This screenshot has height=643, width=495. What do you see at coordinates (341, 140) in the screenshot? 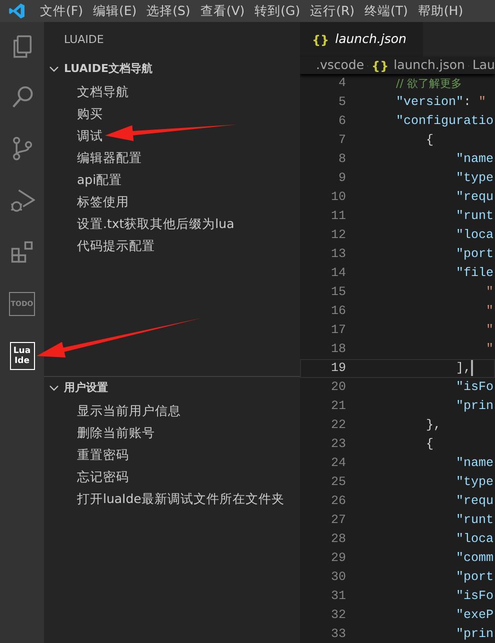
I see `line-number: 7` at bounding box center [341, 140].